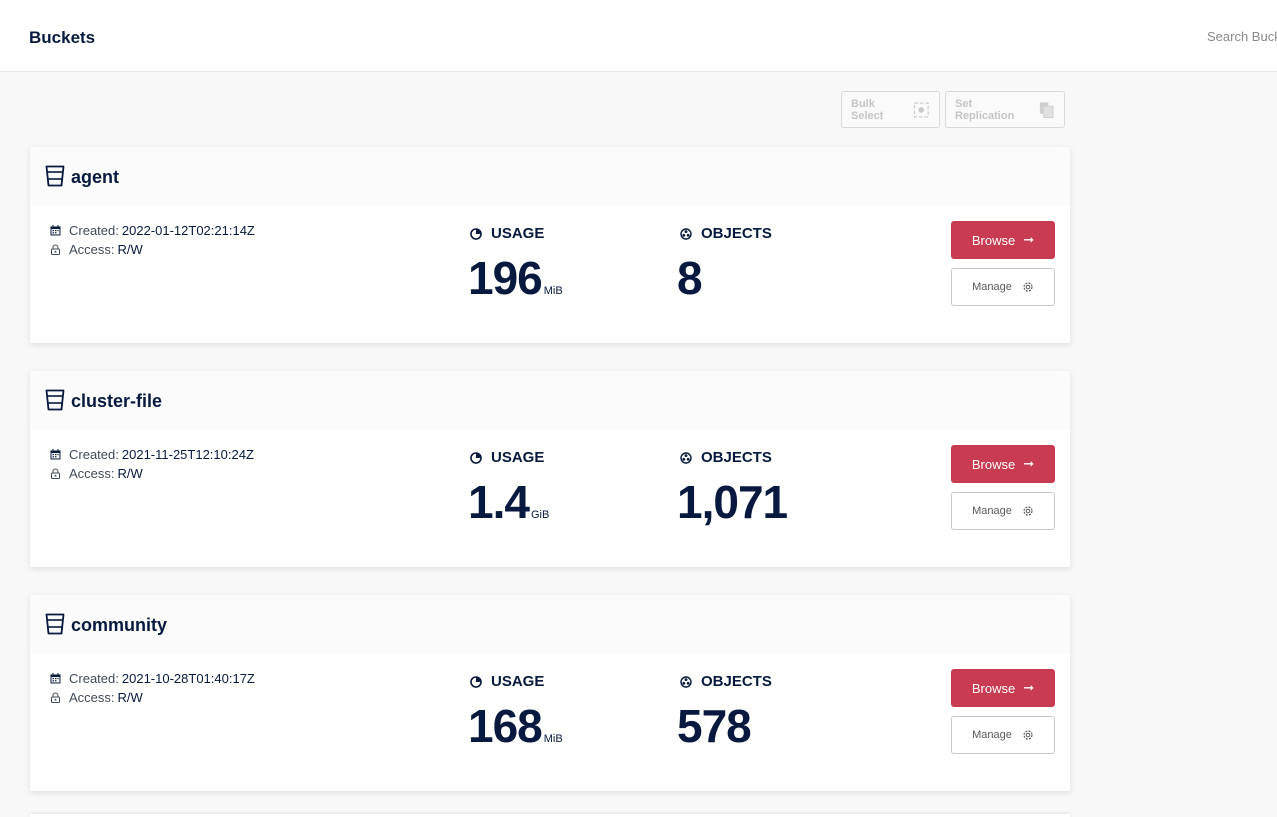  I want to click on created-row: Created: 2022-01-12T02:21:14Z, so click(152, 230).